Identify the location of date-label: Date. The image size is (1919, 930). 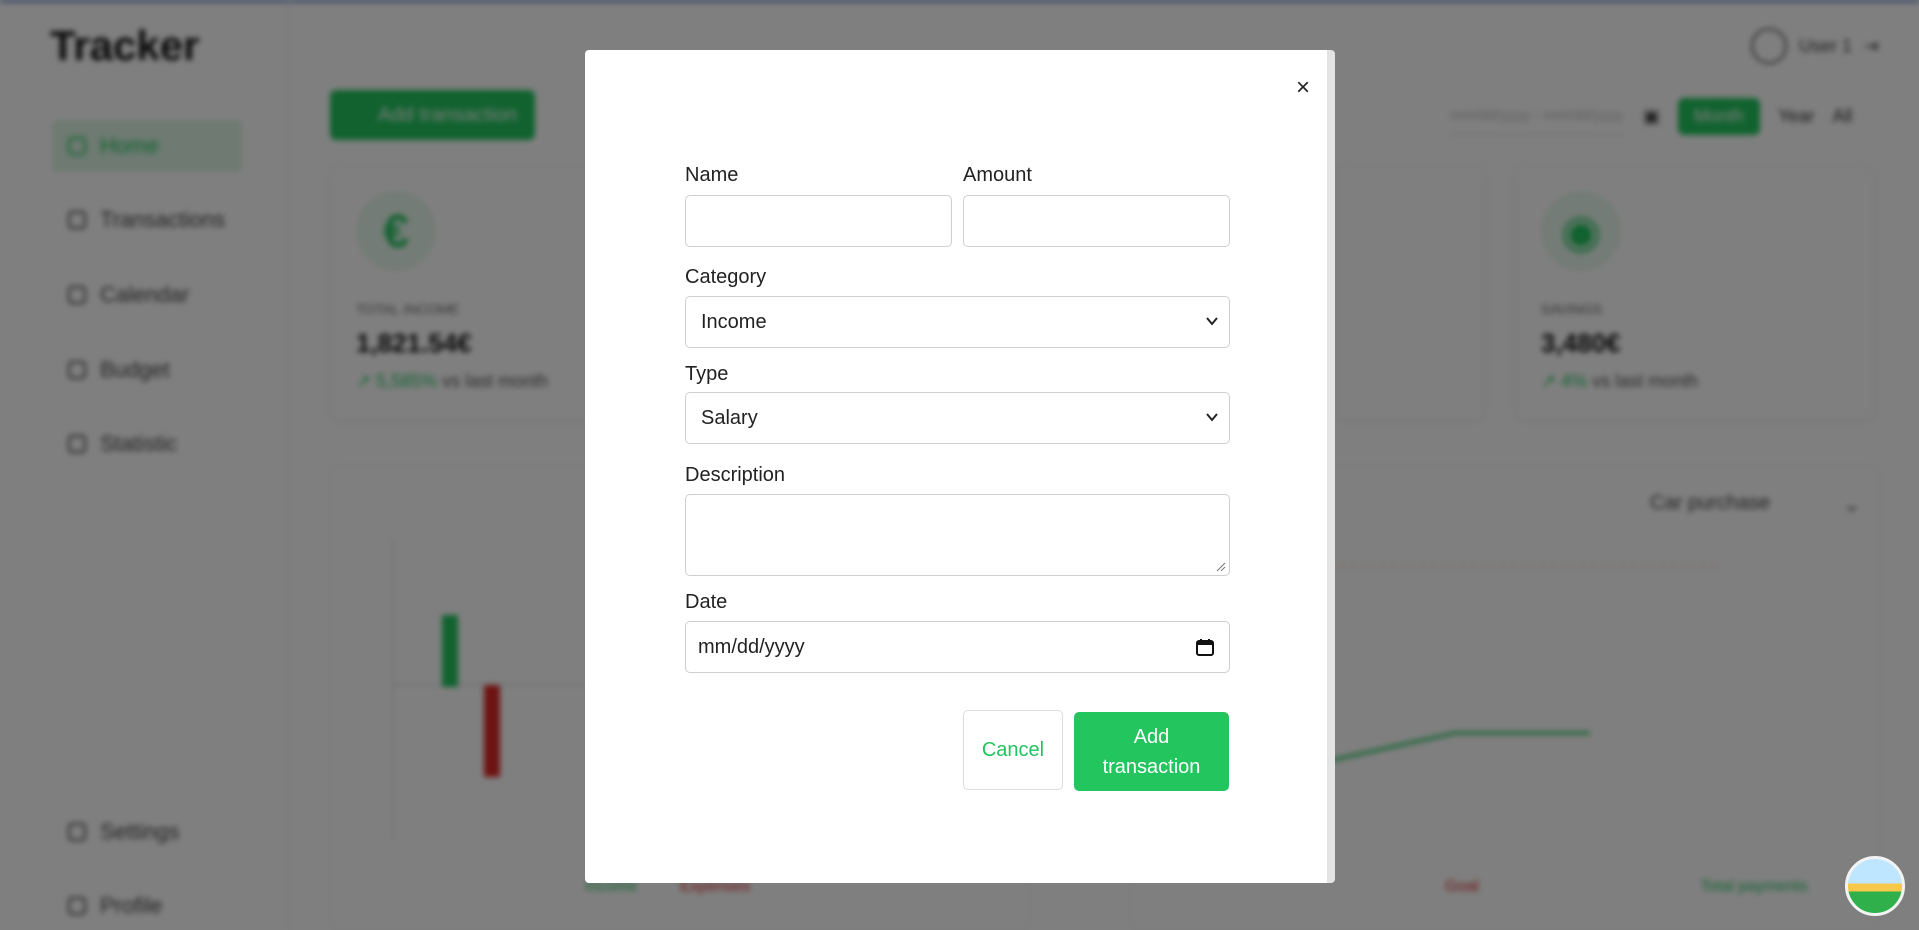
(706, 602).